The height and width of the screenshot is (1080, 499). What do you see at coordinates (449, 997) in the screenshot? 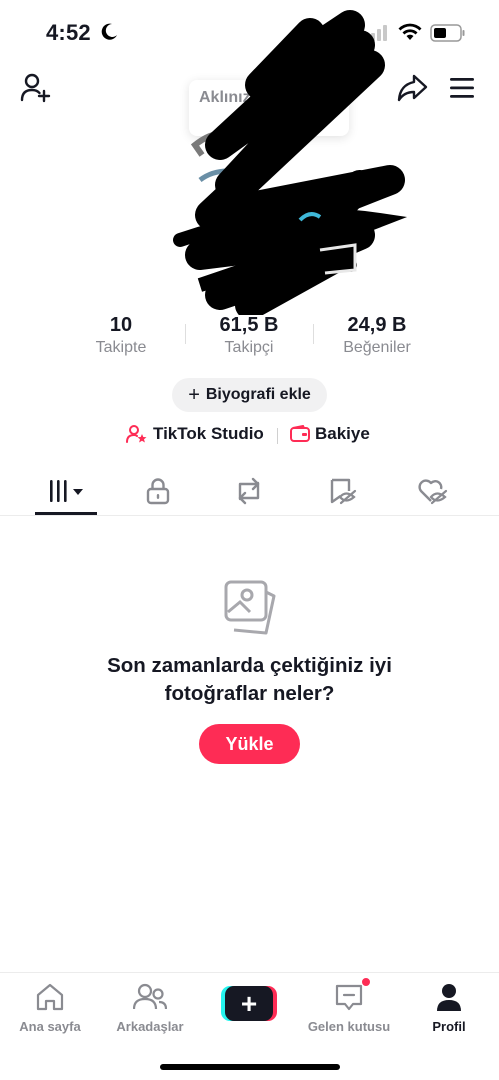
I see `profile-icon` at bounding box center [449, 997].